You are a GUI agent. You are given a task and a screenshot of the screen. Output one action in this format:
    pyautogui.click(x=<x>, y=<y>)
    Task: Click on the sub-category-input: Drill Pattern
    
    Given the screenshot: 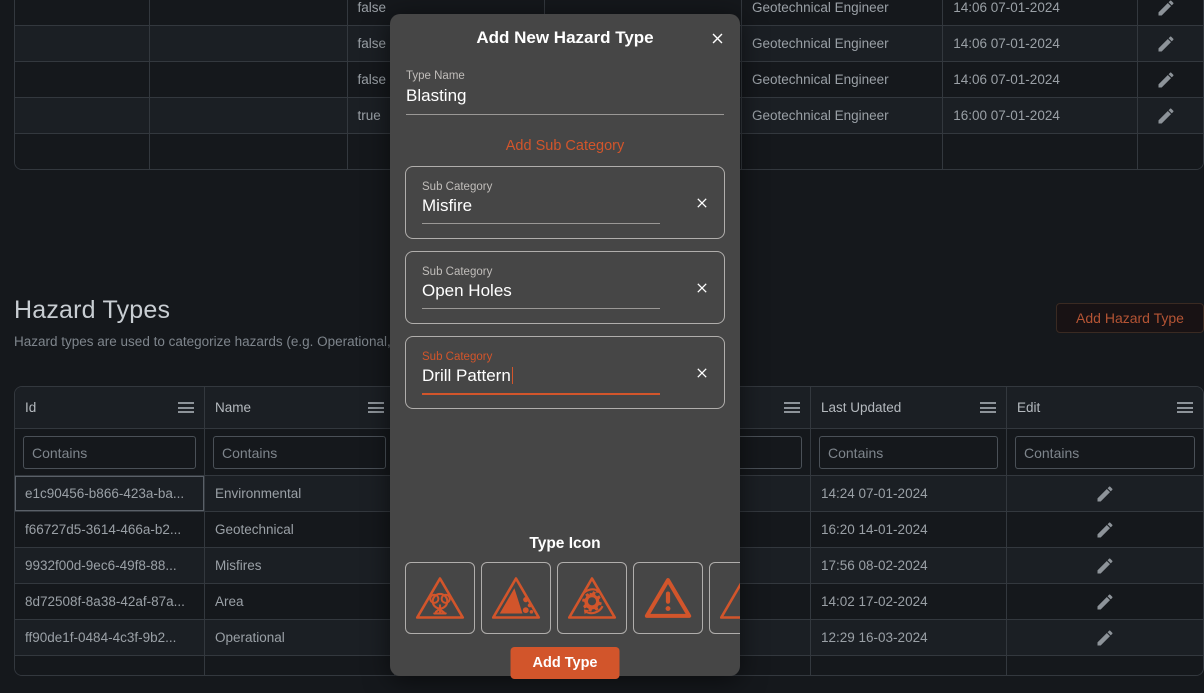 What is the action you would take?
    pyautogui.click(x=467, y=379)
    